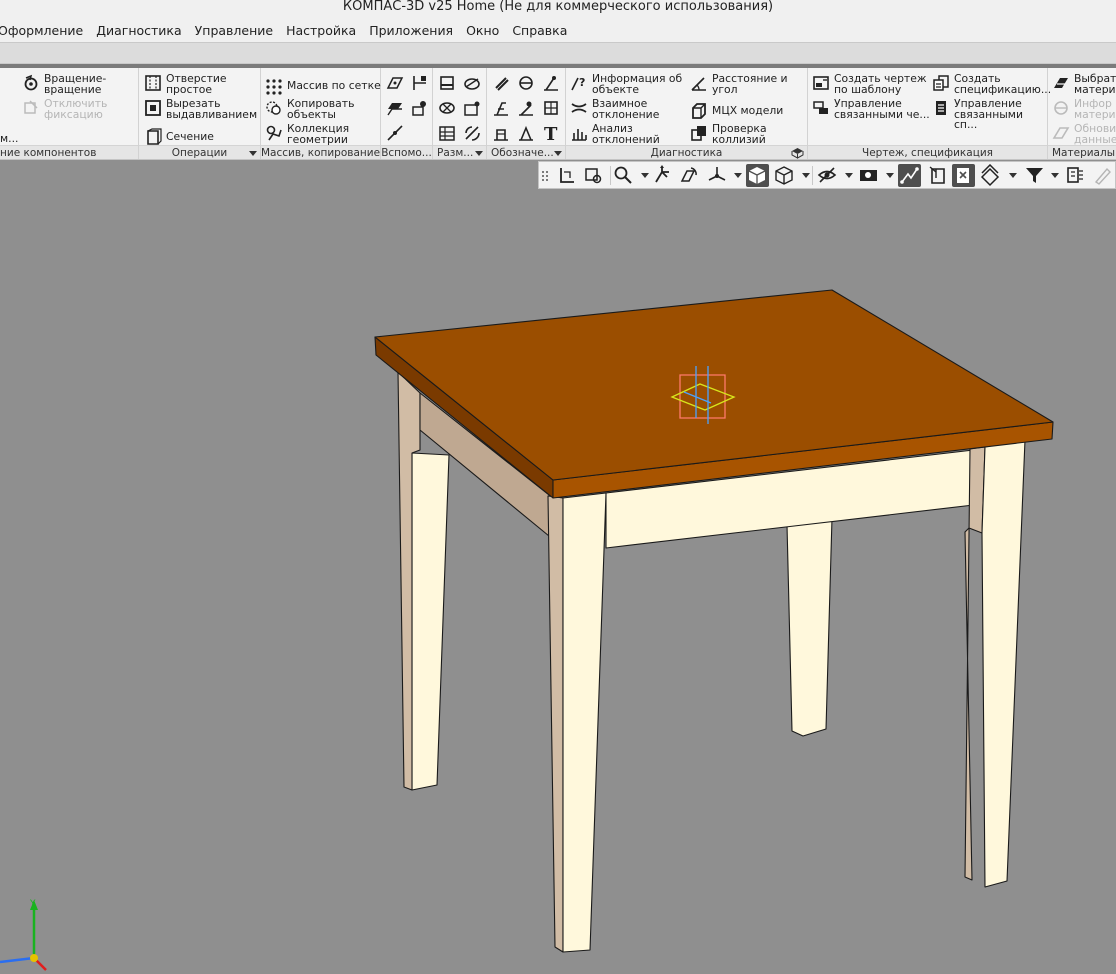  What do you see at coordinates (395, 83) in the screenshot?
I see `plane-icon` at bounding box center [395, 83].